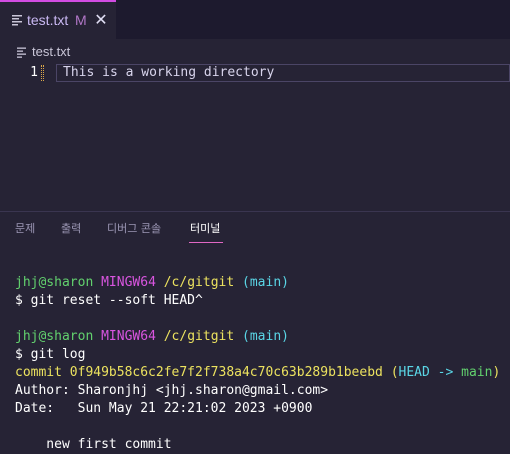 The image size is (510, 454). What do you see at coordinates (477, 372) in the screenshot?
I see `branch-ref: main` at bounding box center [477, 372].